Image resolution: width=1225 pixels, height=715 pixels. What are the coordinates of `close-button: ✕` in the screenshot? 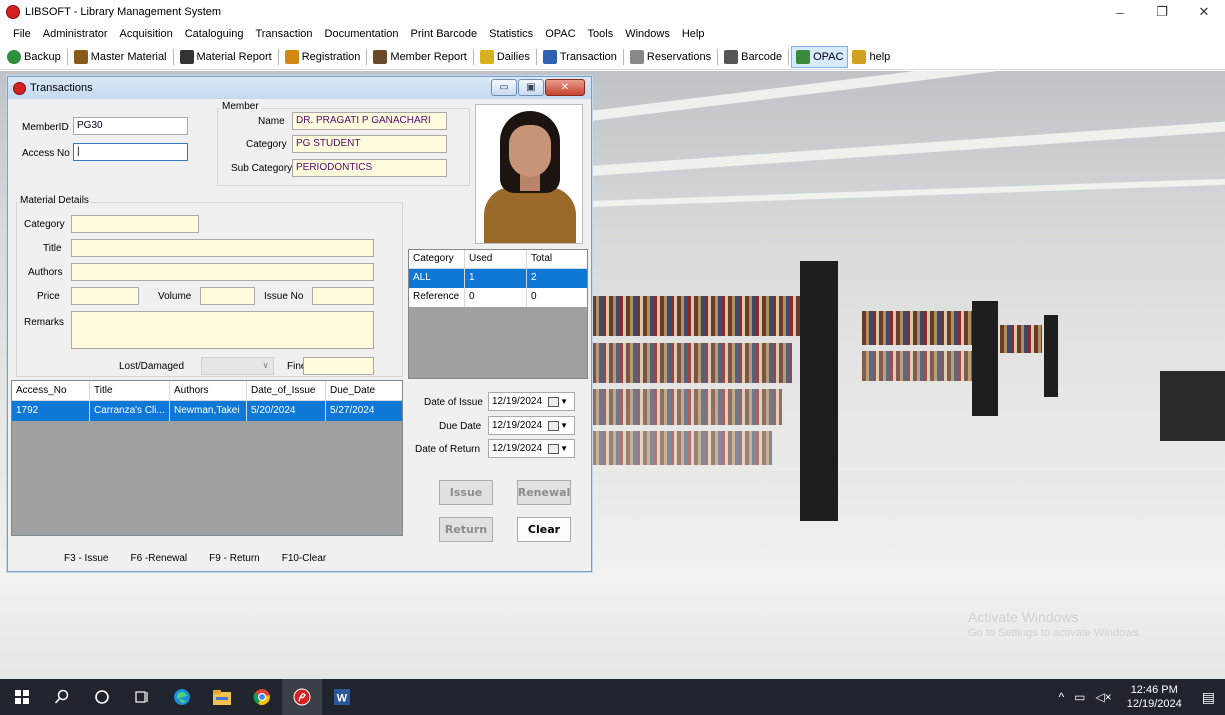 It's located at (1204, 12).